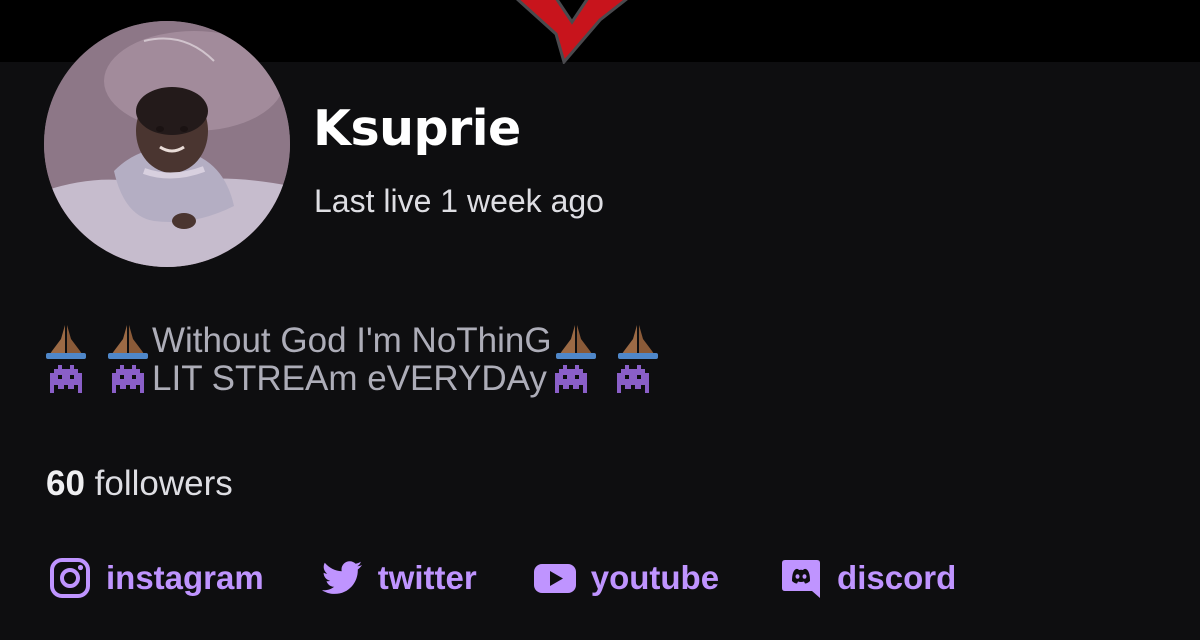  I want to click on instagram-icon, so click(70, 578).